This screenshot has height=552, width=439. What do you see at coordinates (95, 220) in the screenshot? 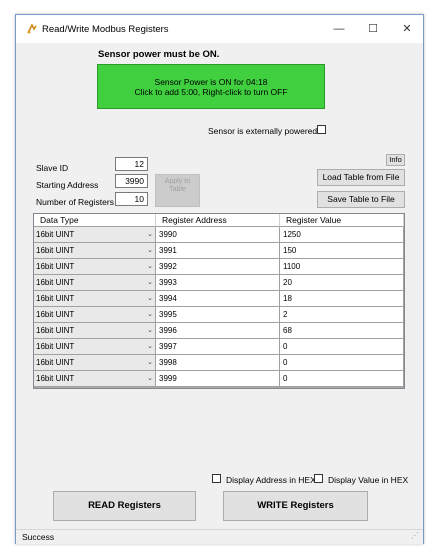
I see `column-header-data-type: Data Type` at bounding box center [95, 220].